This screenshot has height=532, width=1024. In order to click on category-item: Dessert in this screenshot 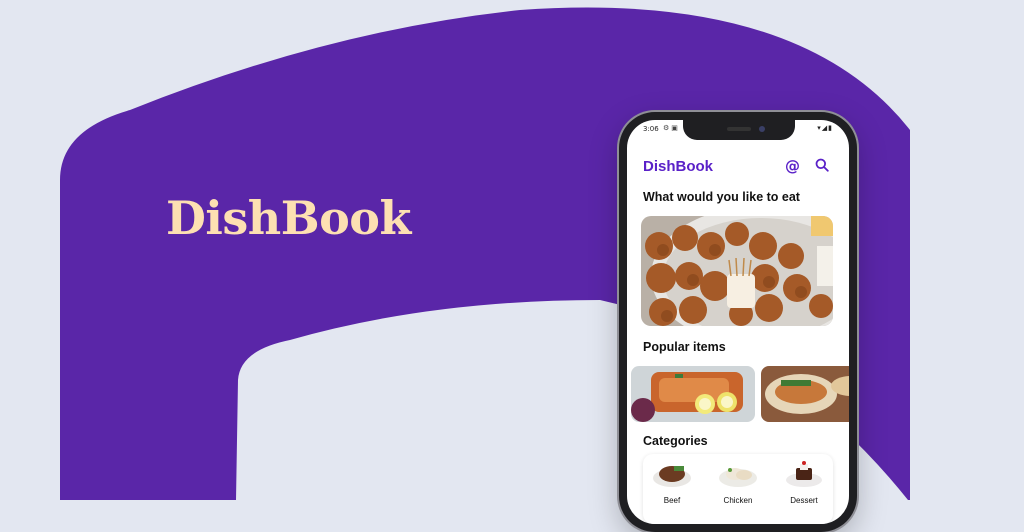, I will do `click(804, 482)`.